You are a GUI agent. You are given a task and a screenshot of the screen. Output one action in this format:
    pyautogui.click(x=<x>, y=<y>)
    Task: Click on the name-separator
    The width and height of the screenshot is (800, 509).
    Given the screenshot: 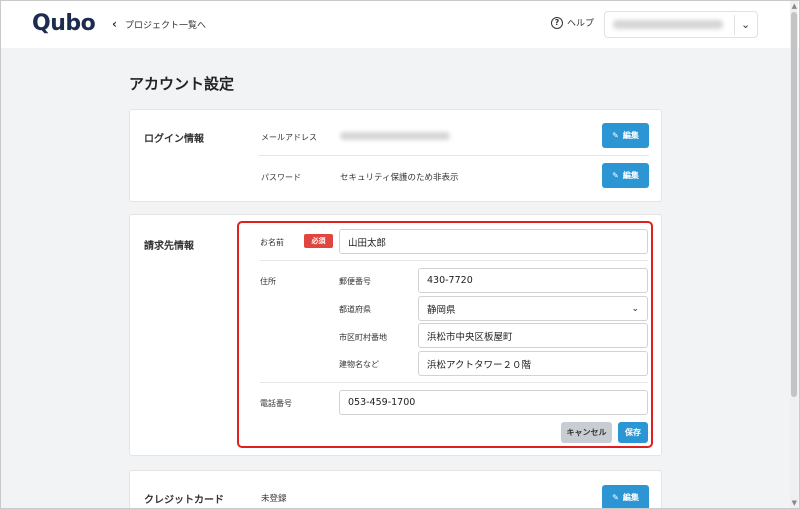 What is the action you would take?
    pyautogui.click(x=454, y=260)
    